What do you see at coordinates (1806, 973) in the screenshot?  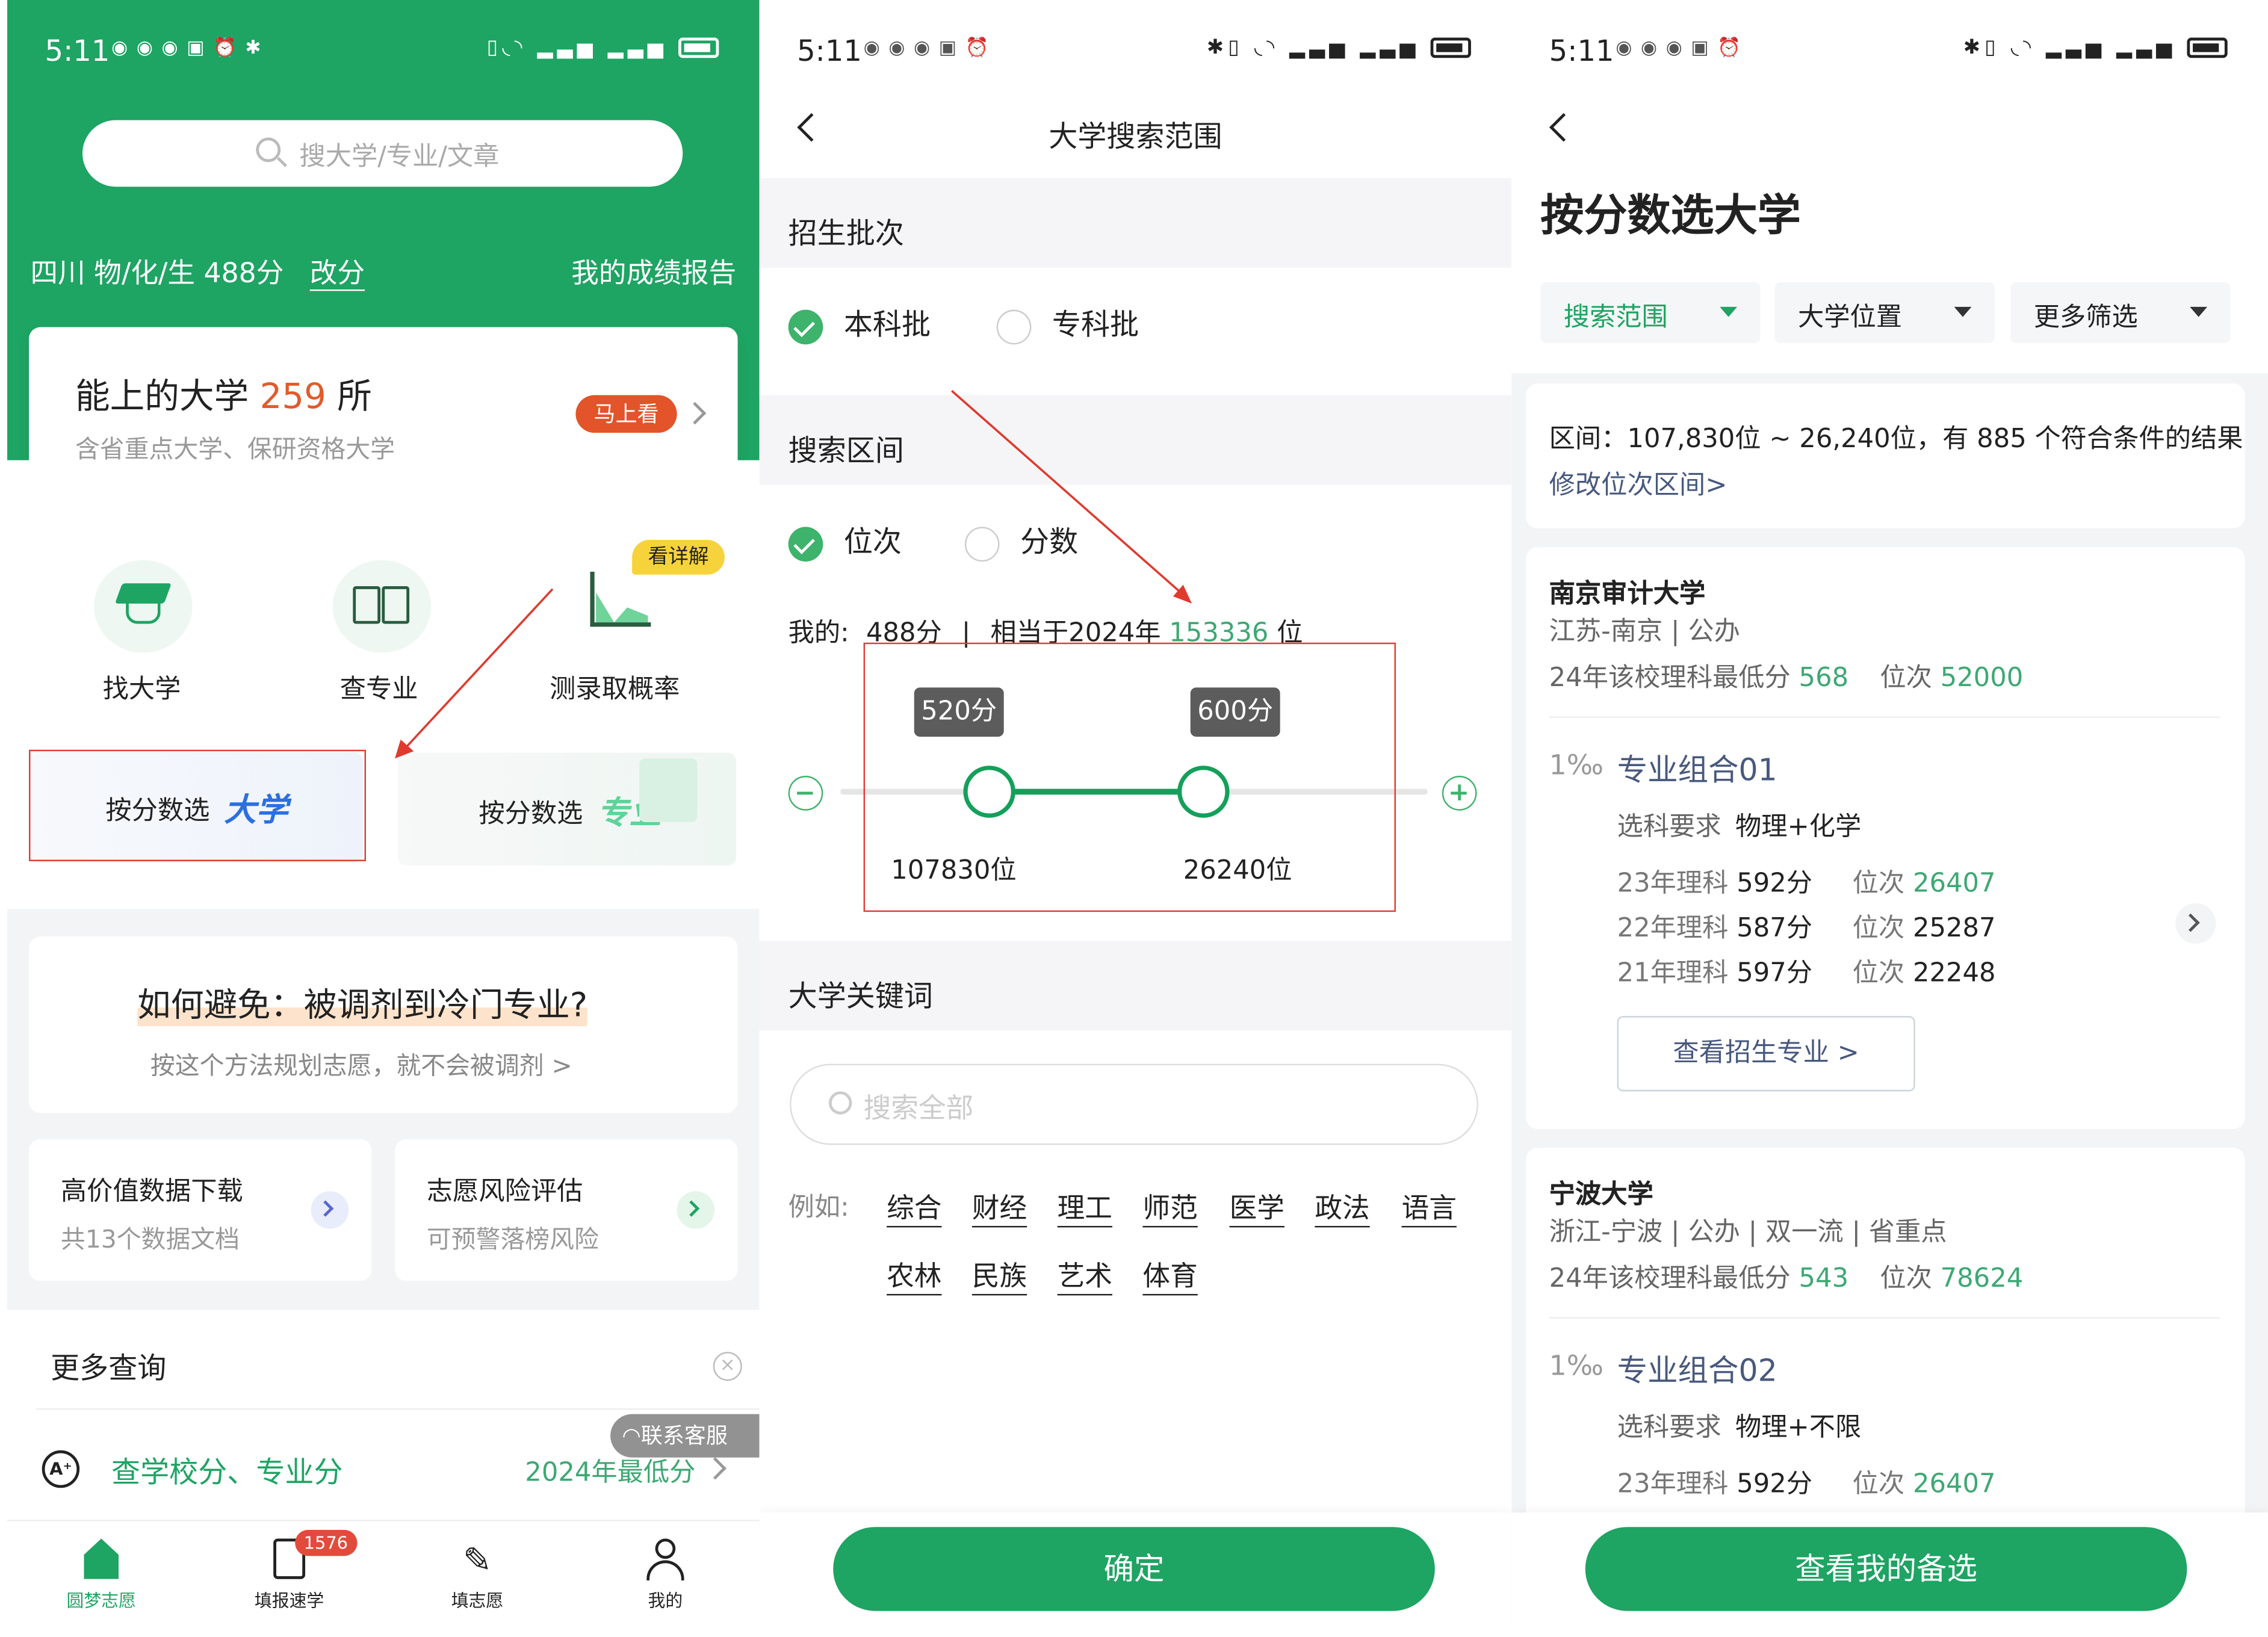 I see `history-row: 21年理科 597分 位次 22248` at bounding box center [1806, 973].